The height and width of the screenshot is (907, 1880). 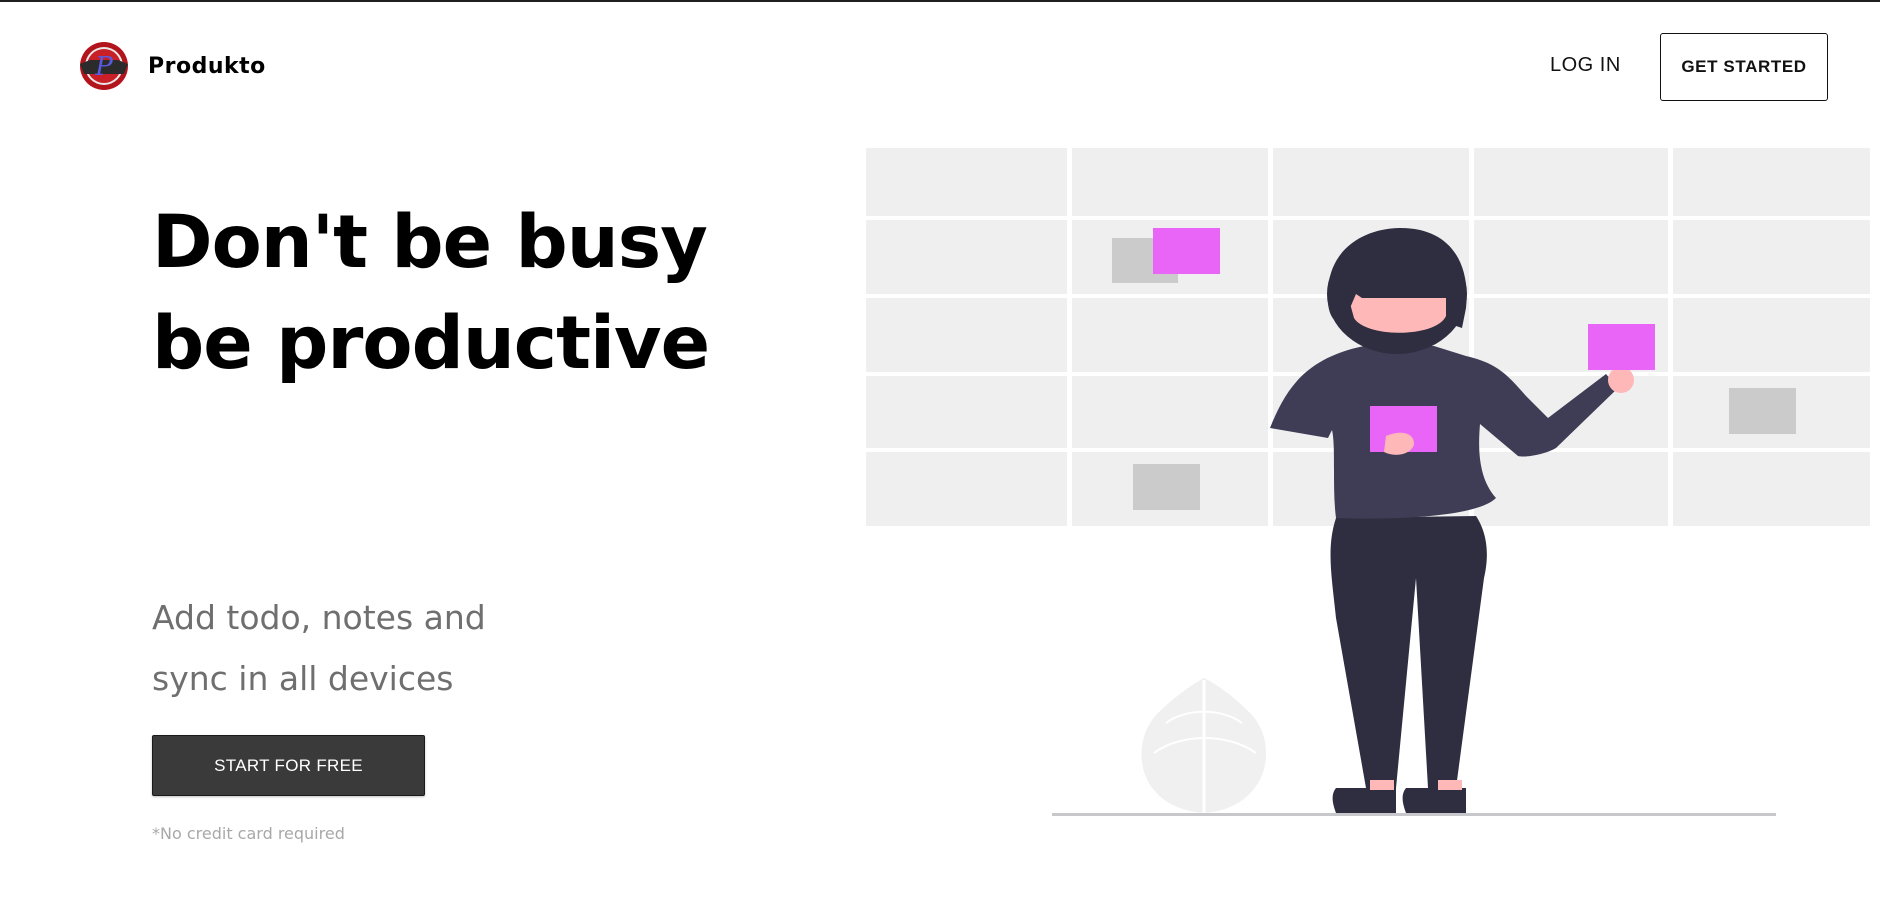 I want to click on produkto-logo-icon: P, so click(x=104, y=66).